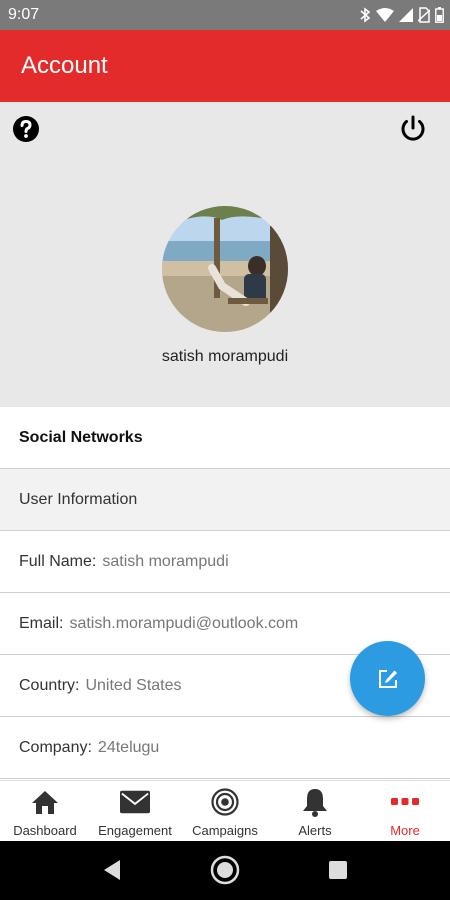 The width and height of the screenshot is (450, 900). I want to click on field-value: satish.morampudi@outlook.com, so click(184, 623).